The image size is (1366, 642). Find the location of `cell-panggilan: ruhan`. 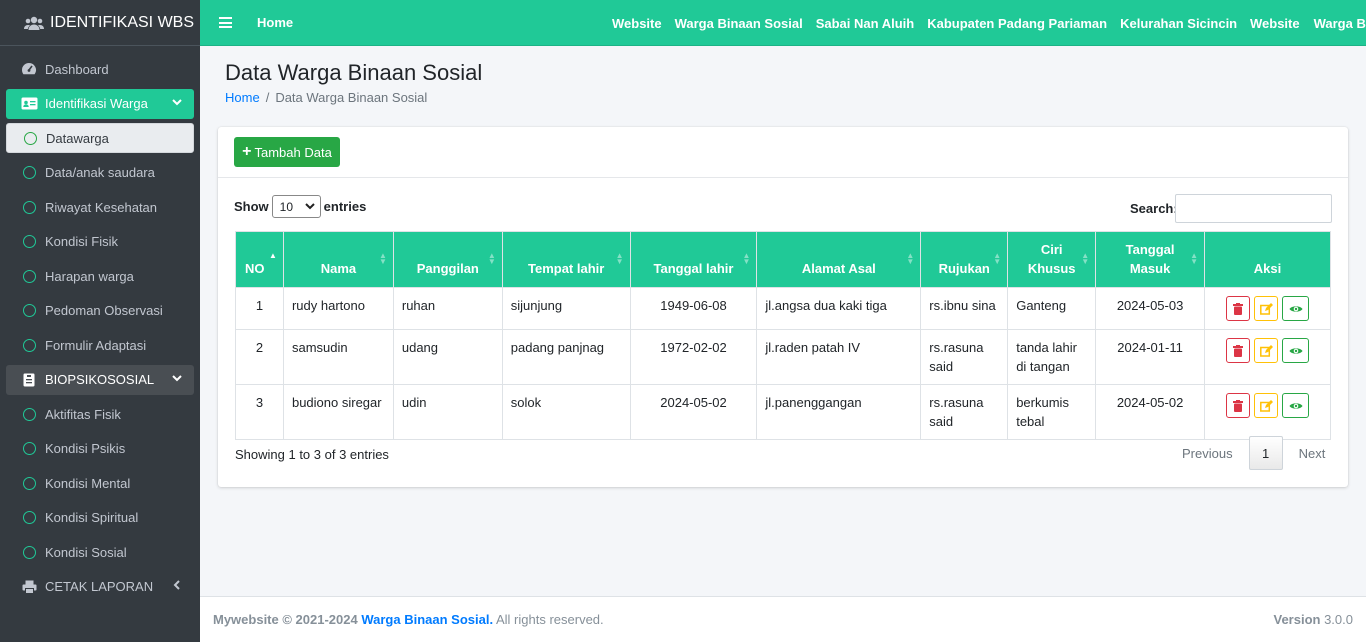

cell-panggilan: ruhan is located at coordinates (447, 308).